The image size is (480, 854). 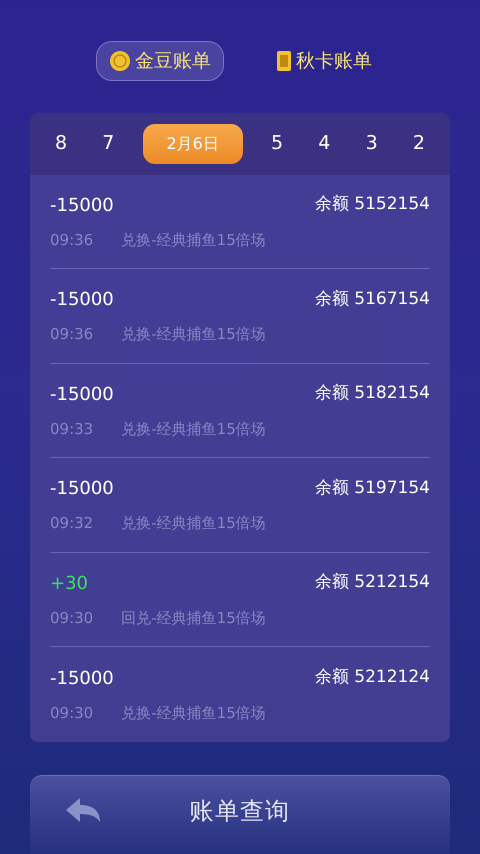 What do you see at coordinates (324, 61) in the screenshot?
I see `bill-tab: 秋卡账单` at bounding box center [324, 61].